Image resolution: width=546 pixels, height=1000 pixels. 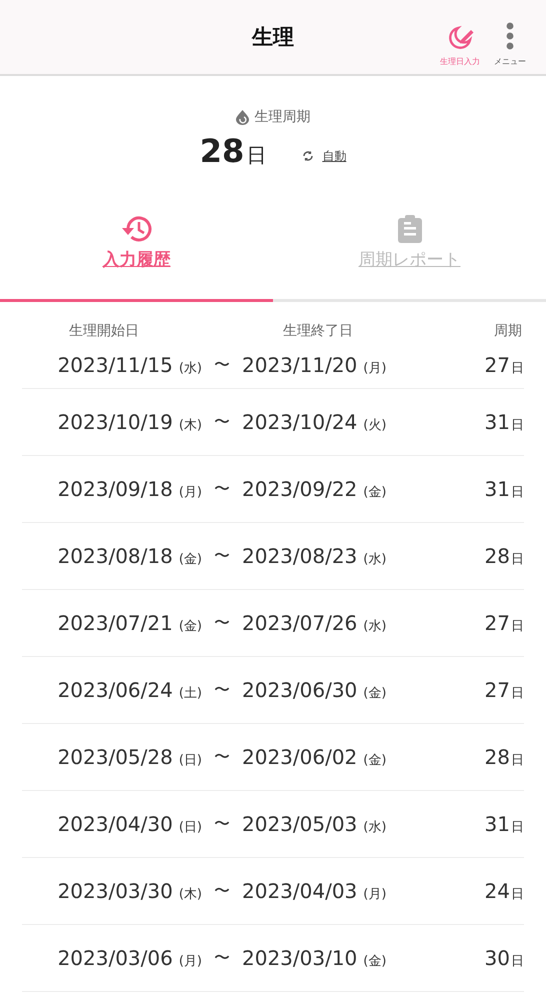 What do you see at coordinates (409, 256) in the screenshot?
I see `tab: 周期レポート` at bounding box center [409, 256].